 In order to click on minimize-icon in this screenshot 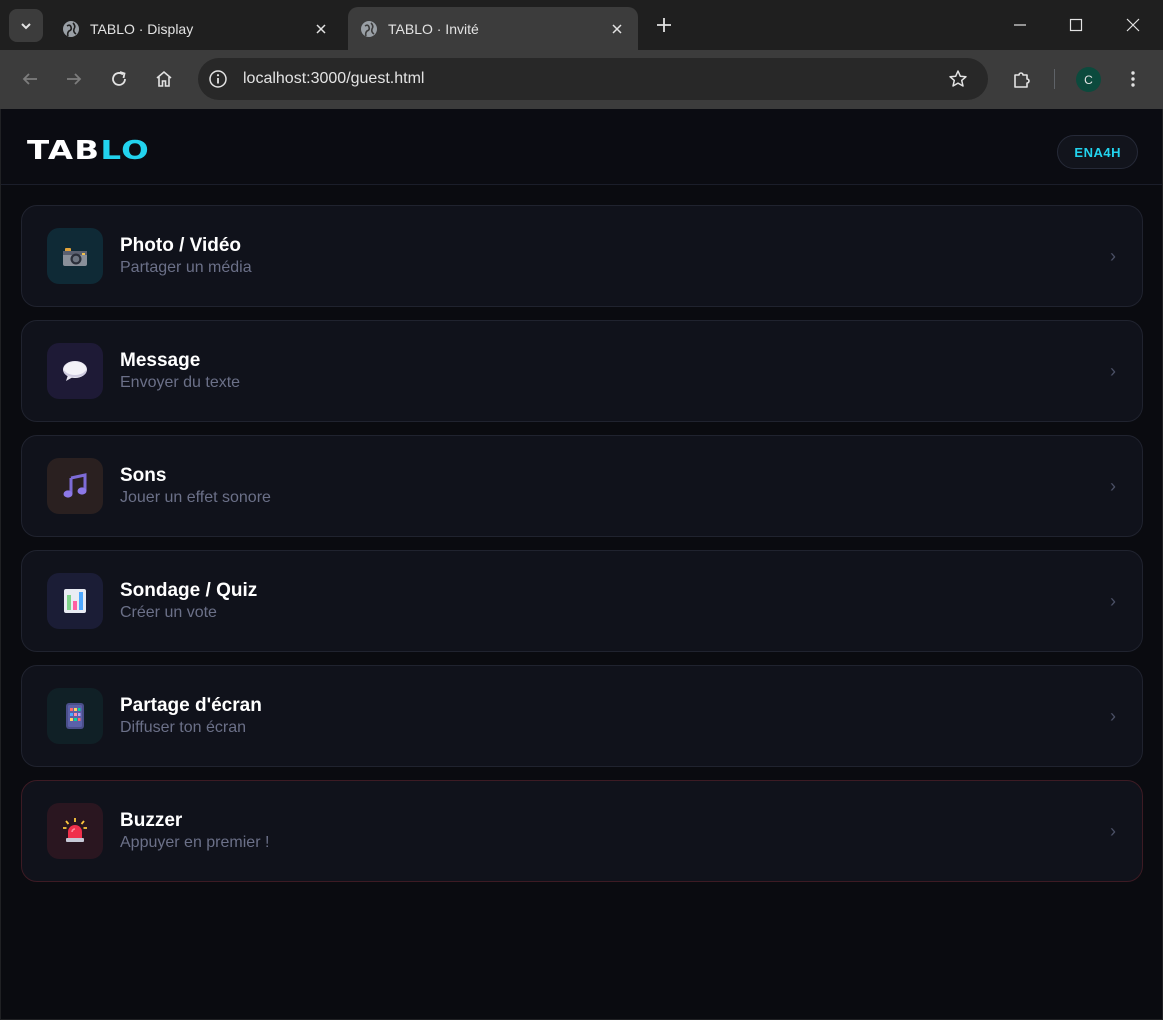, I will do `click(1020, 25)`.